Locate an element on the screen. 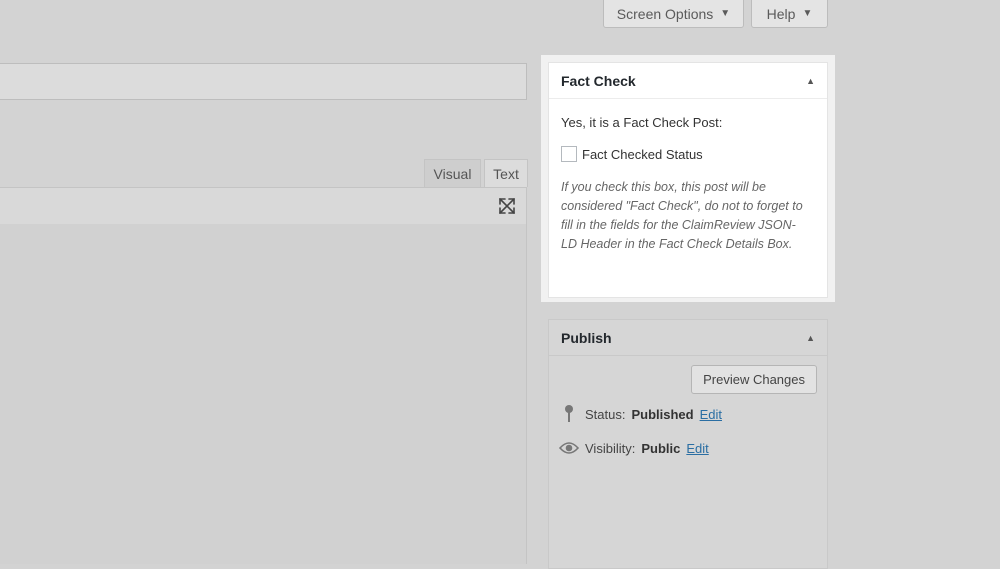 Image resolution: width=1000 pixels, height=569 pixels. editor-toolbar is located at coordinates (263, 206).